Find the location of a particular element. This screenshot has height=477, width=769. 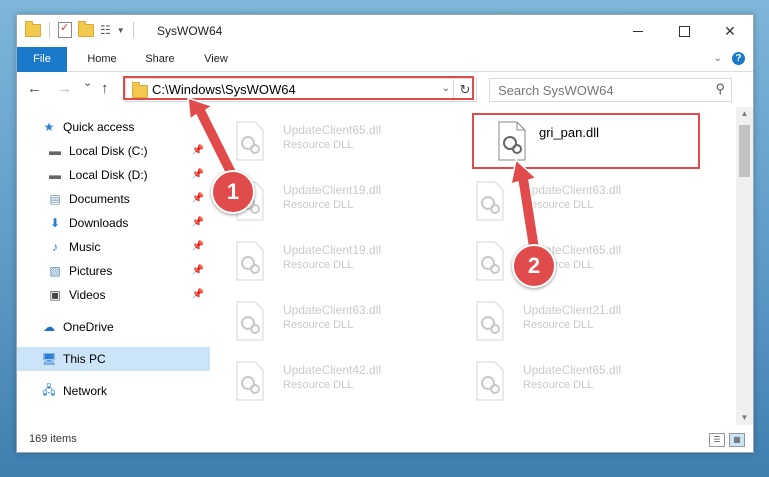

sidebar-item-documents: ▤ Documents 📌 is located at coordinates (113, 199).